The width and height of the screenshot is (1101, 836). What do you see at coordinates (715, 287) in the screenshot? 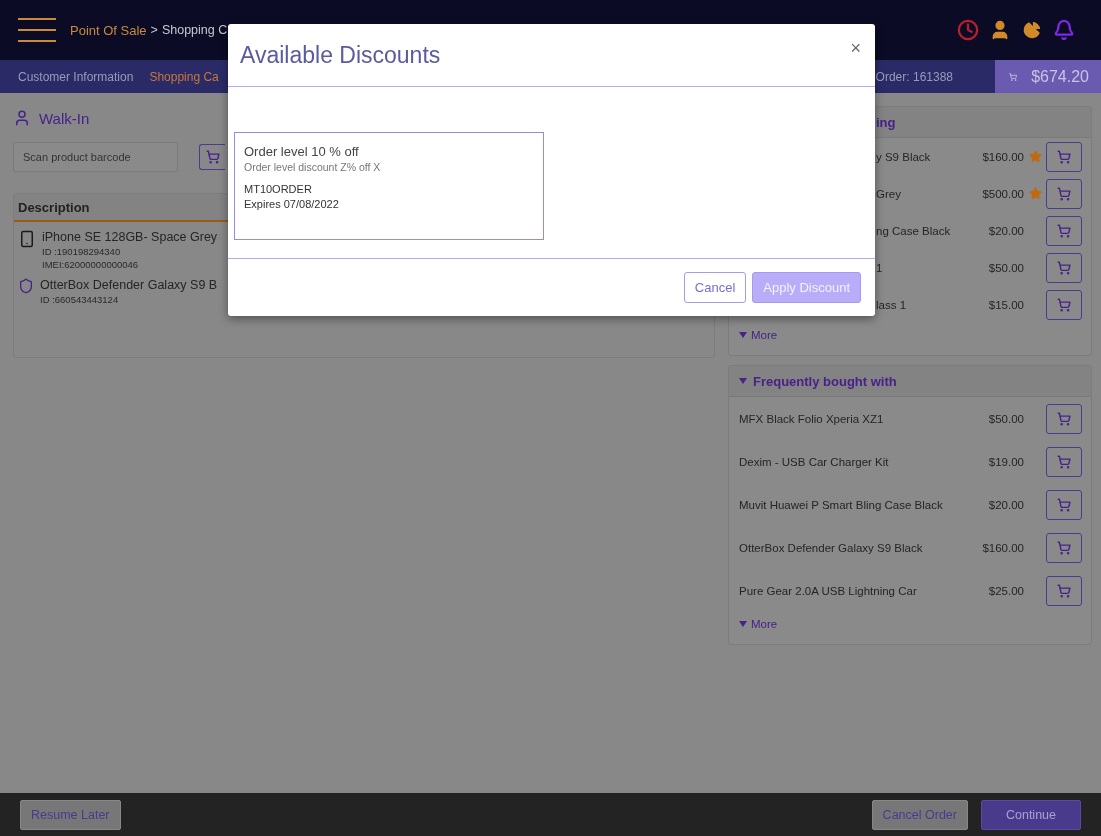
I see `dialog-button: Cancel` at bounding box center [715, 287].